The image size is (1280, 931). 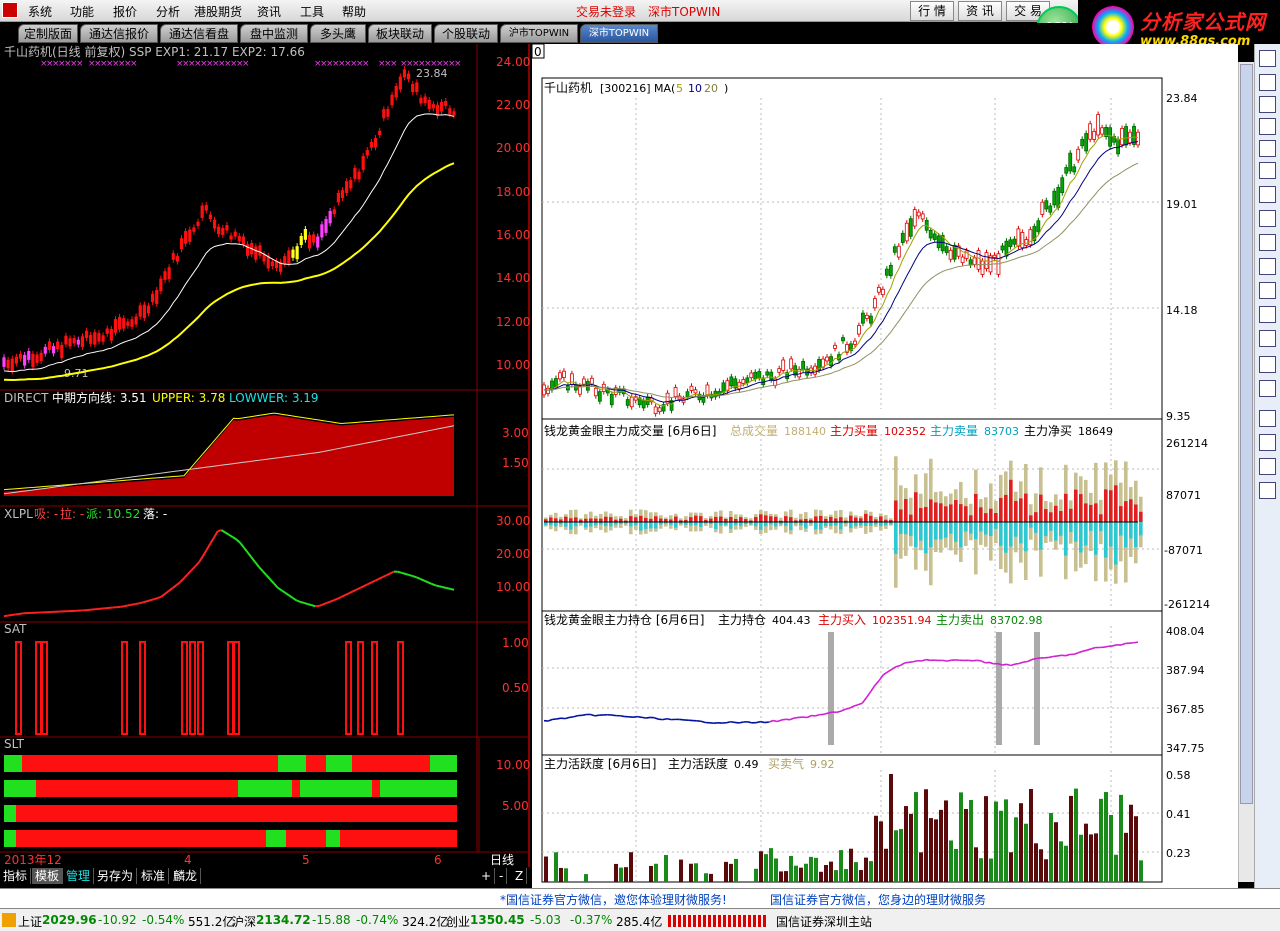 I want to click on sat-bar, so click(x=44, y=688).